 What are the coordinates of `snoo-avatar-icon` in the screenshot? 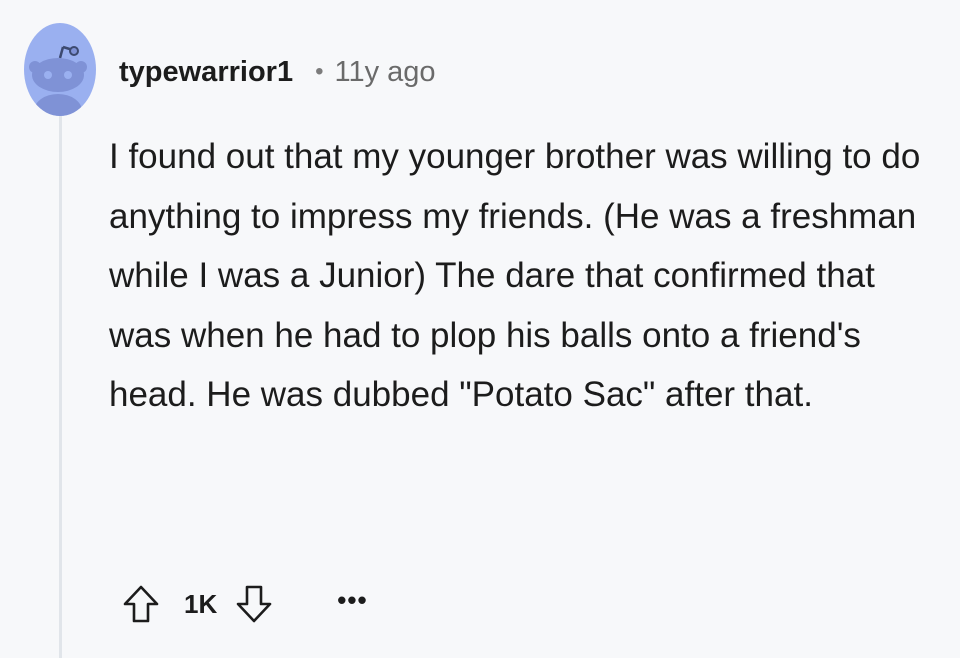 It's located at (58, 80).